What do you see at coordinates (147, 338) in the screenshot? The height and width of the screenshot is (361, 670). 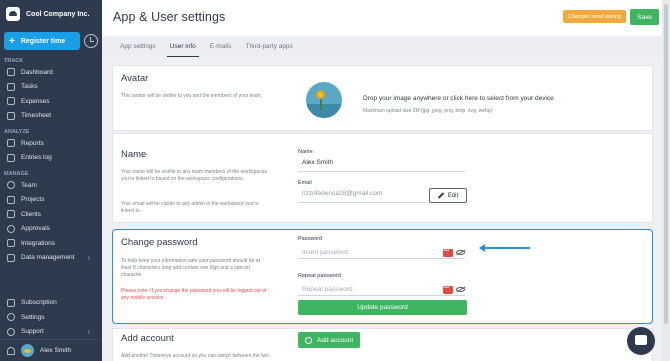 I see `add-account-title: Add account` at bounding box center [147, 338].